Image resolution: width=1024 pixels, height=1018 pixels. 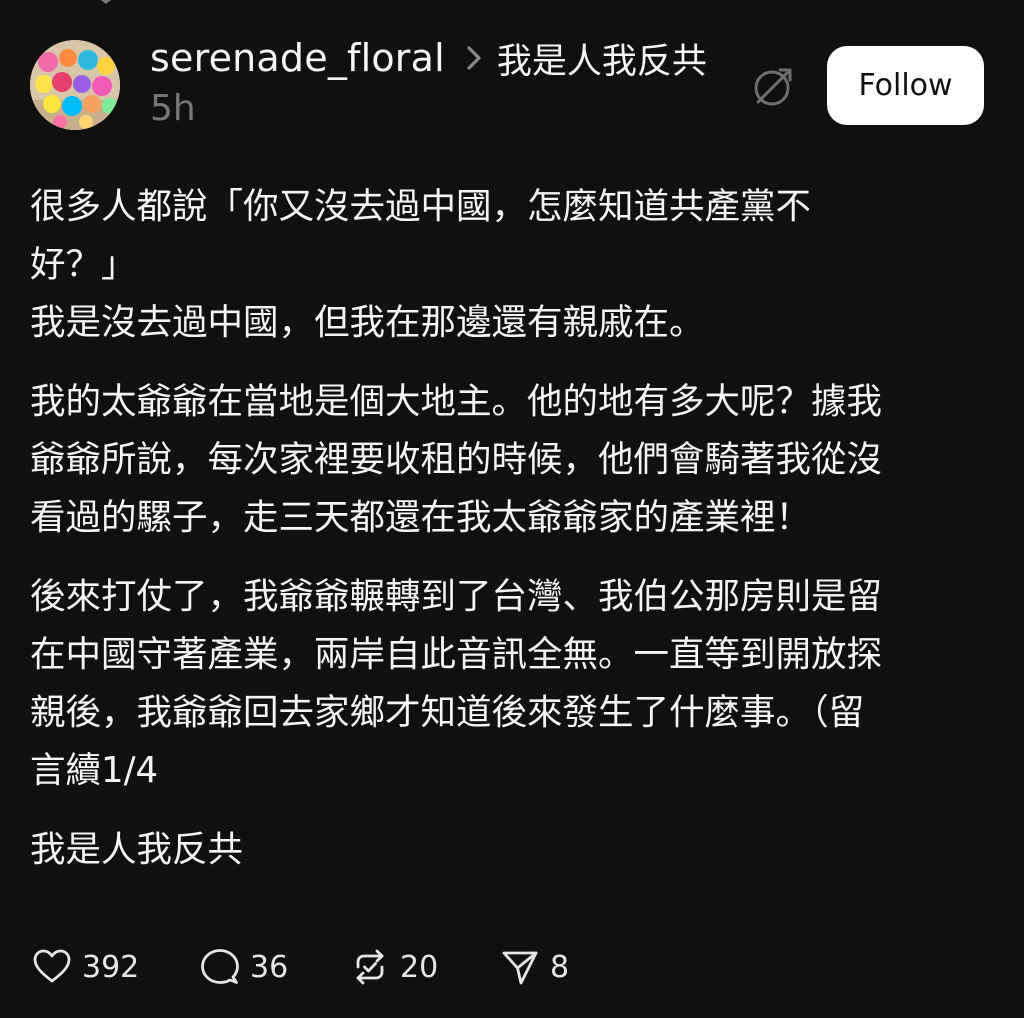 What do you see at coordinates (456, 654) in the screenshot?
I see `body-line: 在中國守著產業，兩岸自此音訊全無。一直等到開放探` at bounding box center [456, 654].